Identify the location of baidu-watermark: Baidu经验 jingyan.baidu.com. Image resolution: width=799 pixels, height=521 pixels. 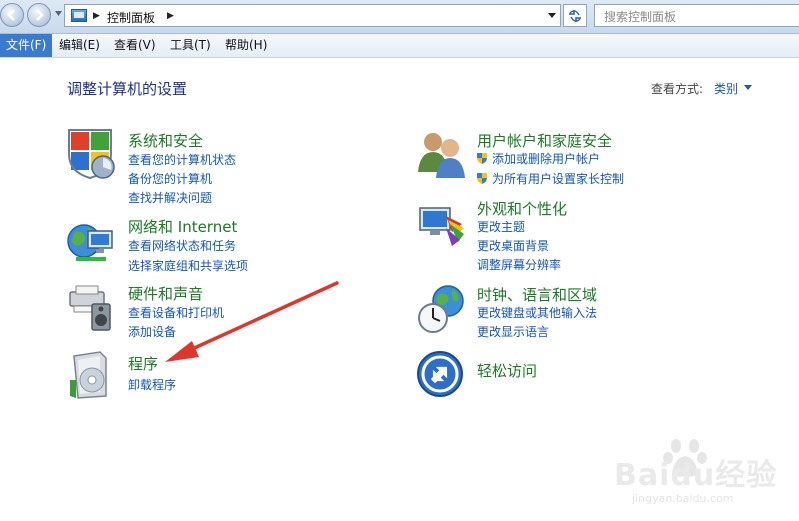
(702, 474).